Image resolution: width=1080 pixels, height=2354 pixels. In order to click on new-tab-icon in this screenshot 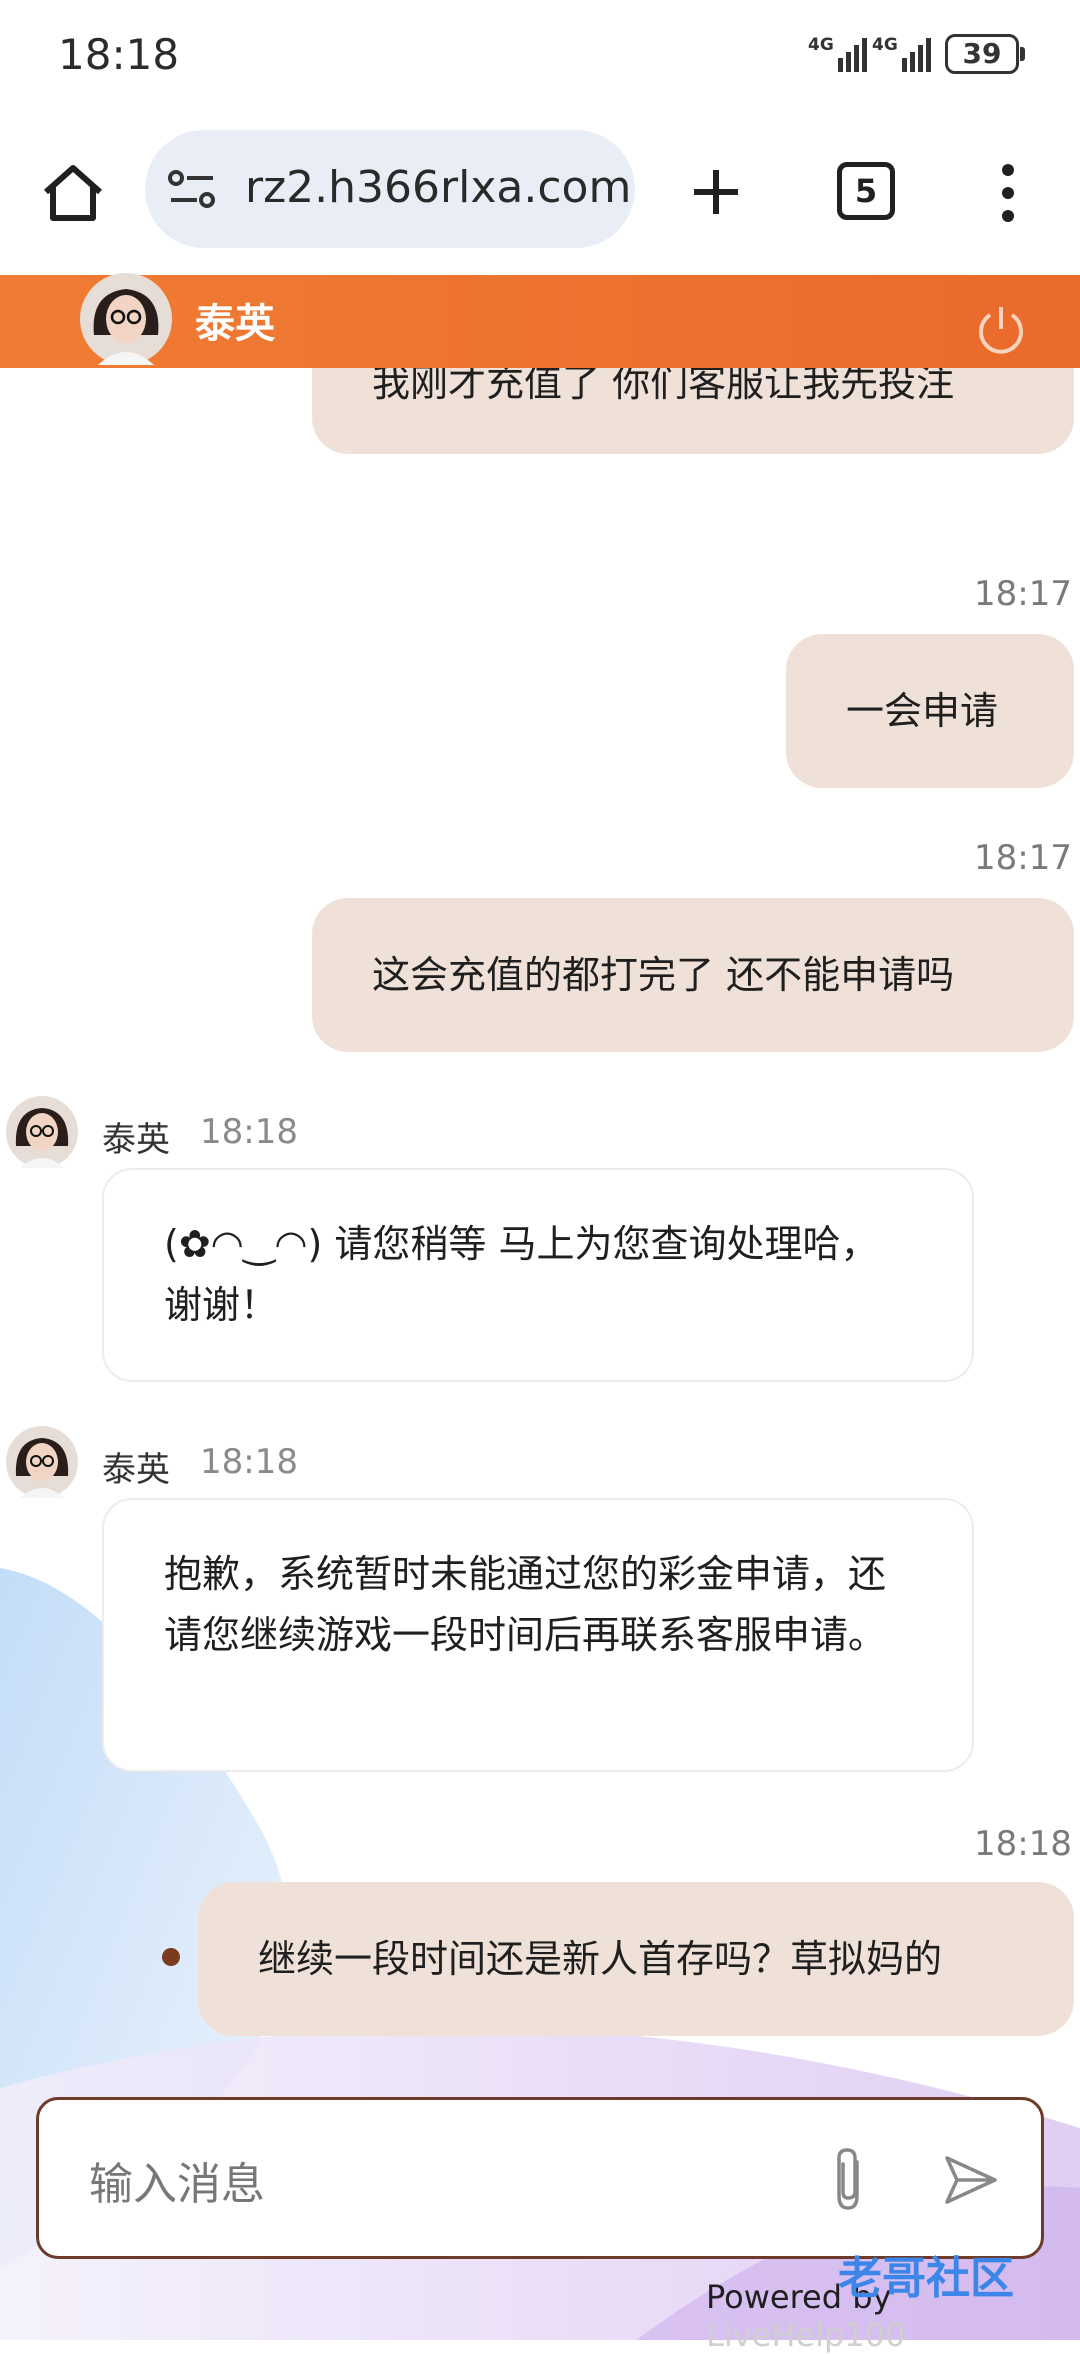, I will do `click(716, 192)`.